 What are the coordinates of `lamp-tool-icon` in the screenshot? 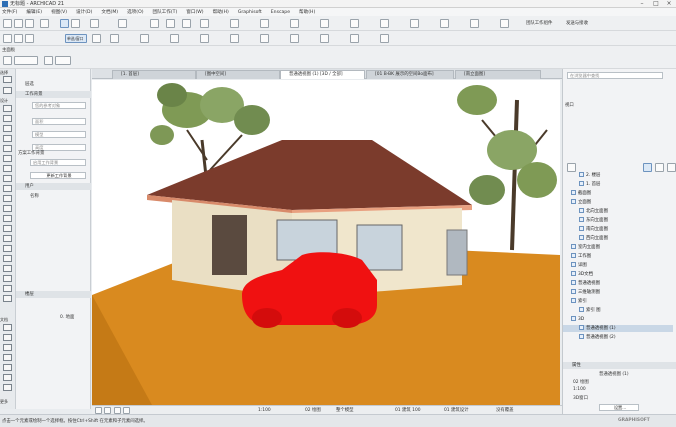 It's located at (7, 238).